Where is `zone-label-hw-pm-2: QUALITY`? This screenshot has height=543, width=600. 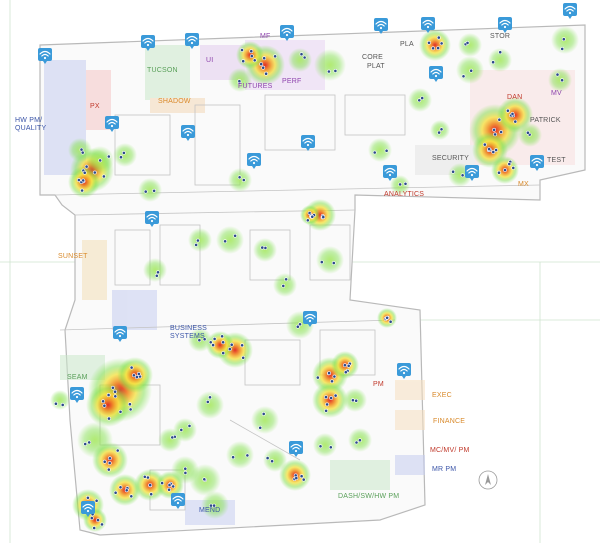
zone-label-hw-pm-2: QUALITY is located at coordinates (30, 128).